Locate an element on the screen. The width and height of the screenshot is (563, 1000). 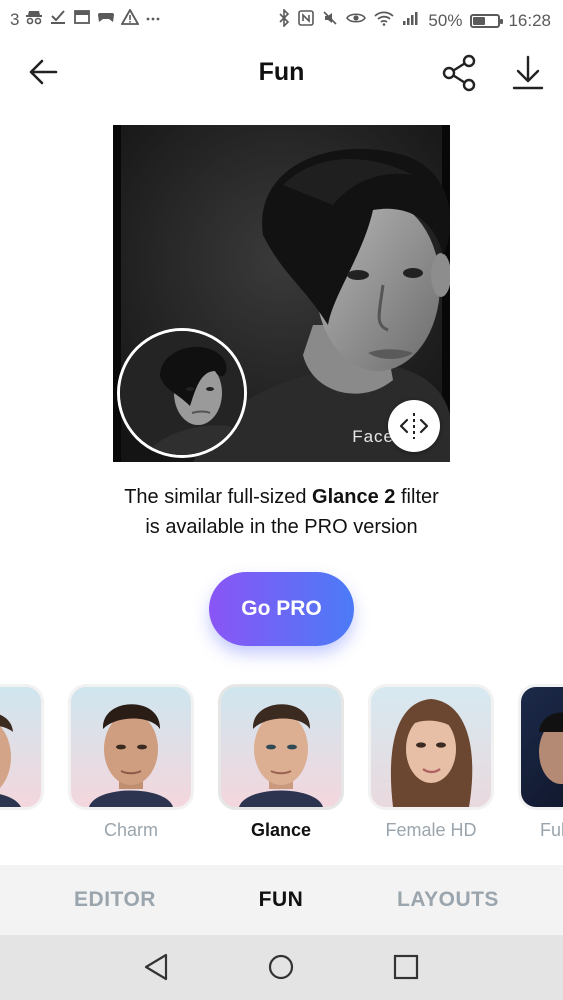
notification-count: 3 is located at coordinates (15, 19).